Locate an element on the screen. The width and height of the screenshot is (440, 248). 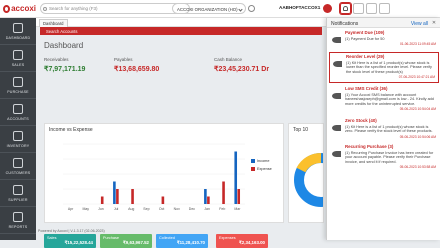
sidebar-item-sales: SALES is located at coordinates (18, 58).